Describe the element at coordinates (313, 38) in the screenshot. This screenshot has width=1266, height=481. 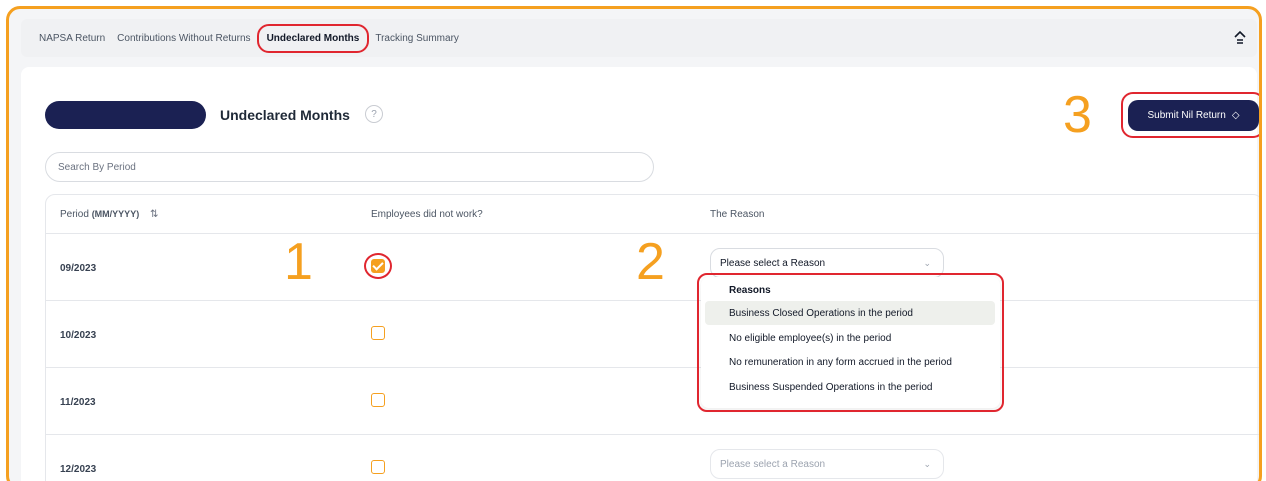
I see `tab-undeclared-months: Undeclared Months` at that location.